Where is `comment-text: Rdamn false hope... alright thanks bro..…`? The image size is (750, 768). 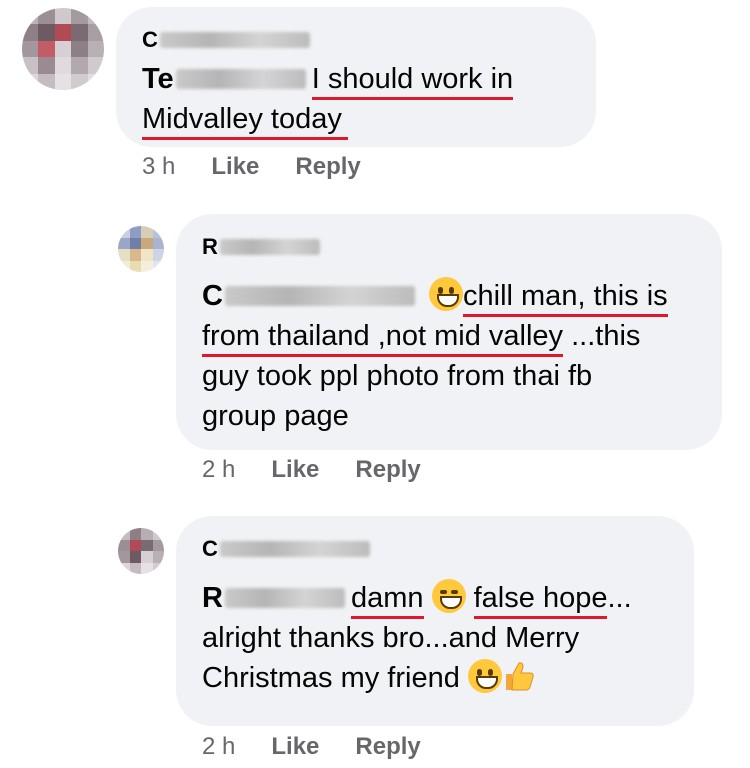 comment-text: Rdamn false hope... alright thanks bro..… is located at coordinates (447, 638).